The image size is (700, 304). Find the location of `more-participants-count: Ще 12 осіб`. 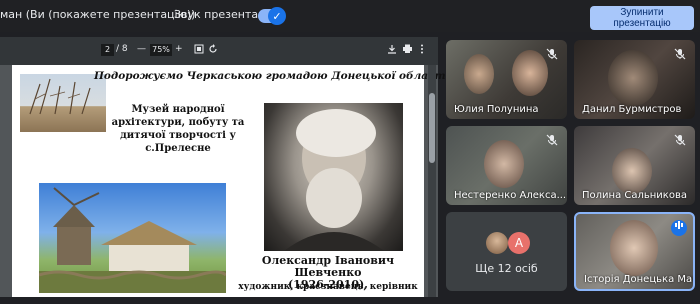

more-participants-count: Ще 12 осіб is located at coordinates (506, 268).